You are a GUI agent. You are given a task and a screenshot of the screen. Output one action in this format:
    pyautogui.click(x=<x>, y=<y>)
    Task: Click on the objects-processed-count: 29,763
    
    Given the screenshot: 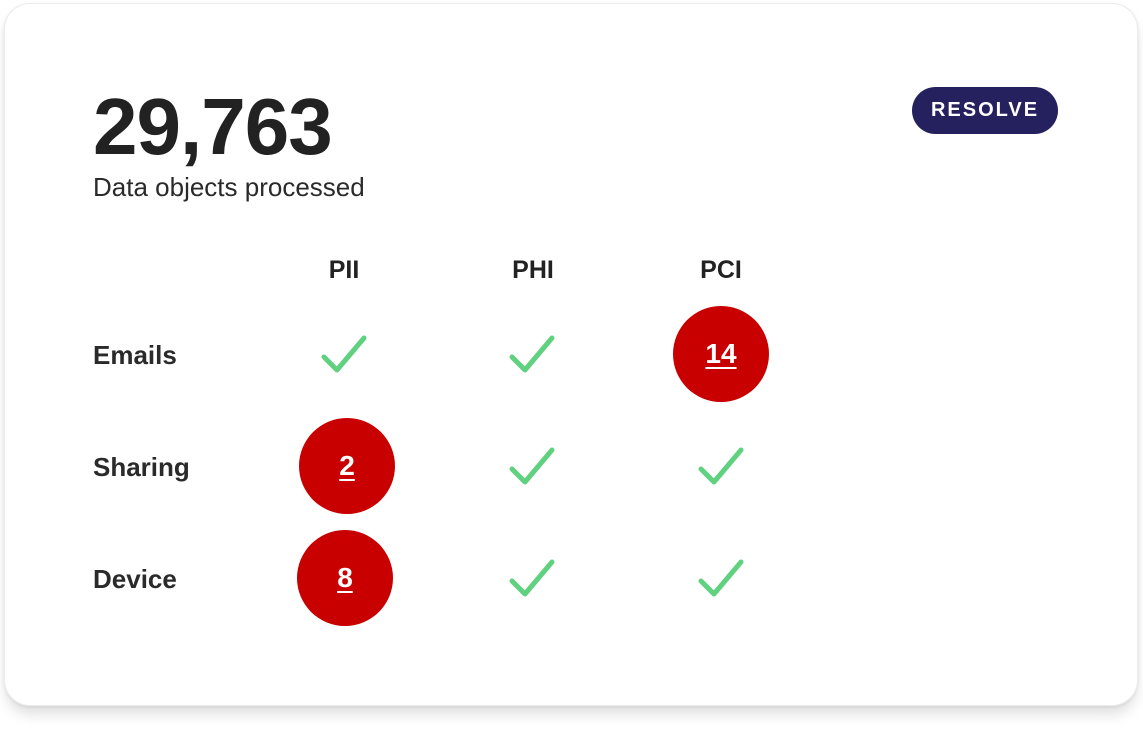 What is the action you would take?
    pyautogui.click(x=213, y=126)
    